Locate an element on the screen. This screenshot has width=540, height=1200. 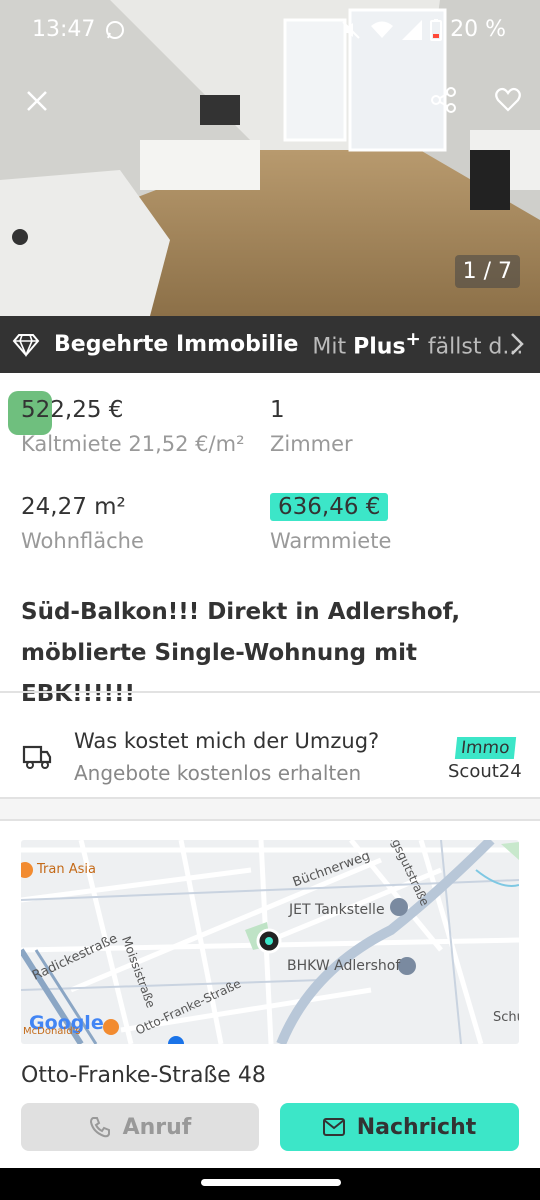
heart-icon is located at coordinates (508, 100).